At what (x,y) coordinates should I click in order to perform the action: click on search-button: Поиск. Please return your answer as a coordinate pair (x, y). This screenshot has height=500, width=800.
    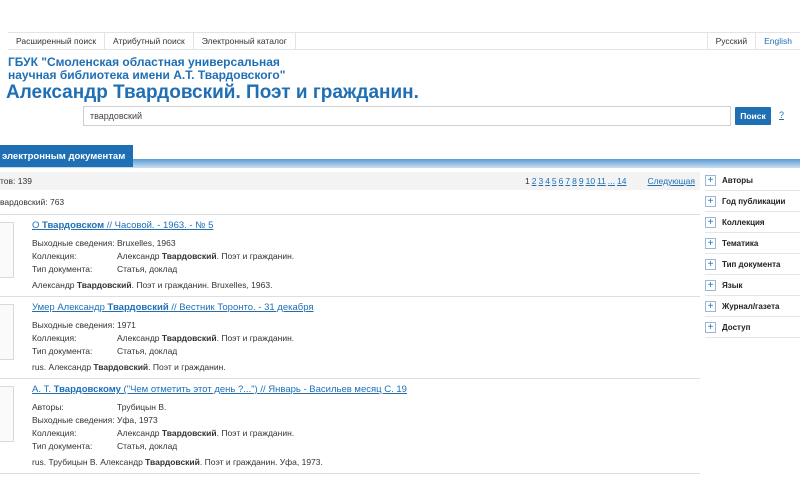
    Looking at the image, I should click on (753, 116).